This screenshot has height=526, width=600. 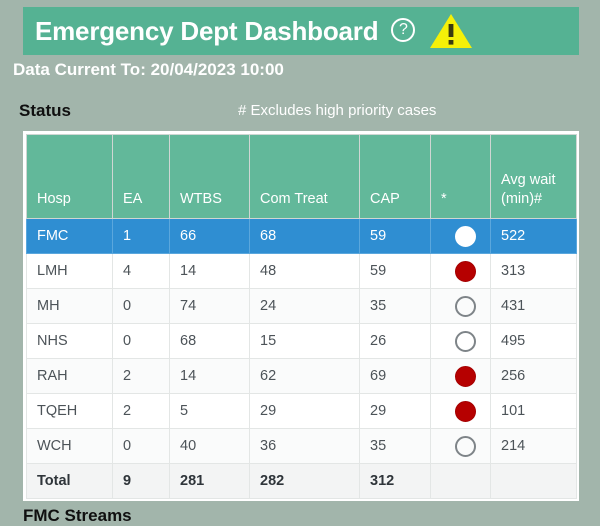 What do you see at coordinates (141, 236) in the screenshot?
I see `cell-ea: 1` at bounding box center [141, 236].